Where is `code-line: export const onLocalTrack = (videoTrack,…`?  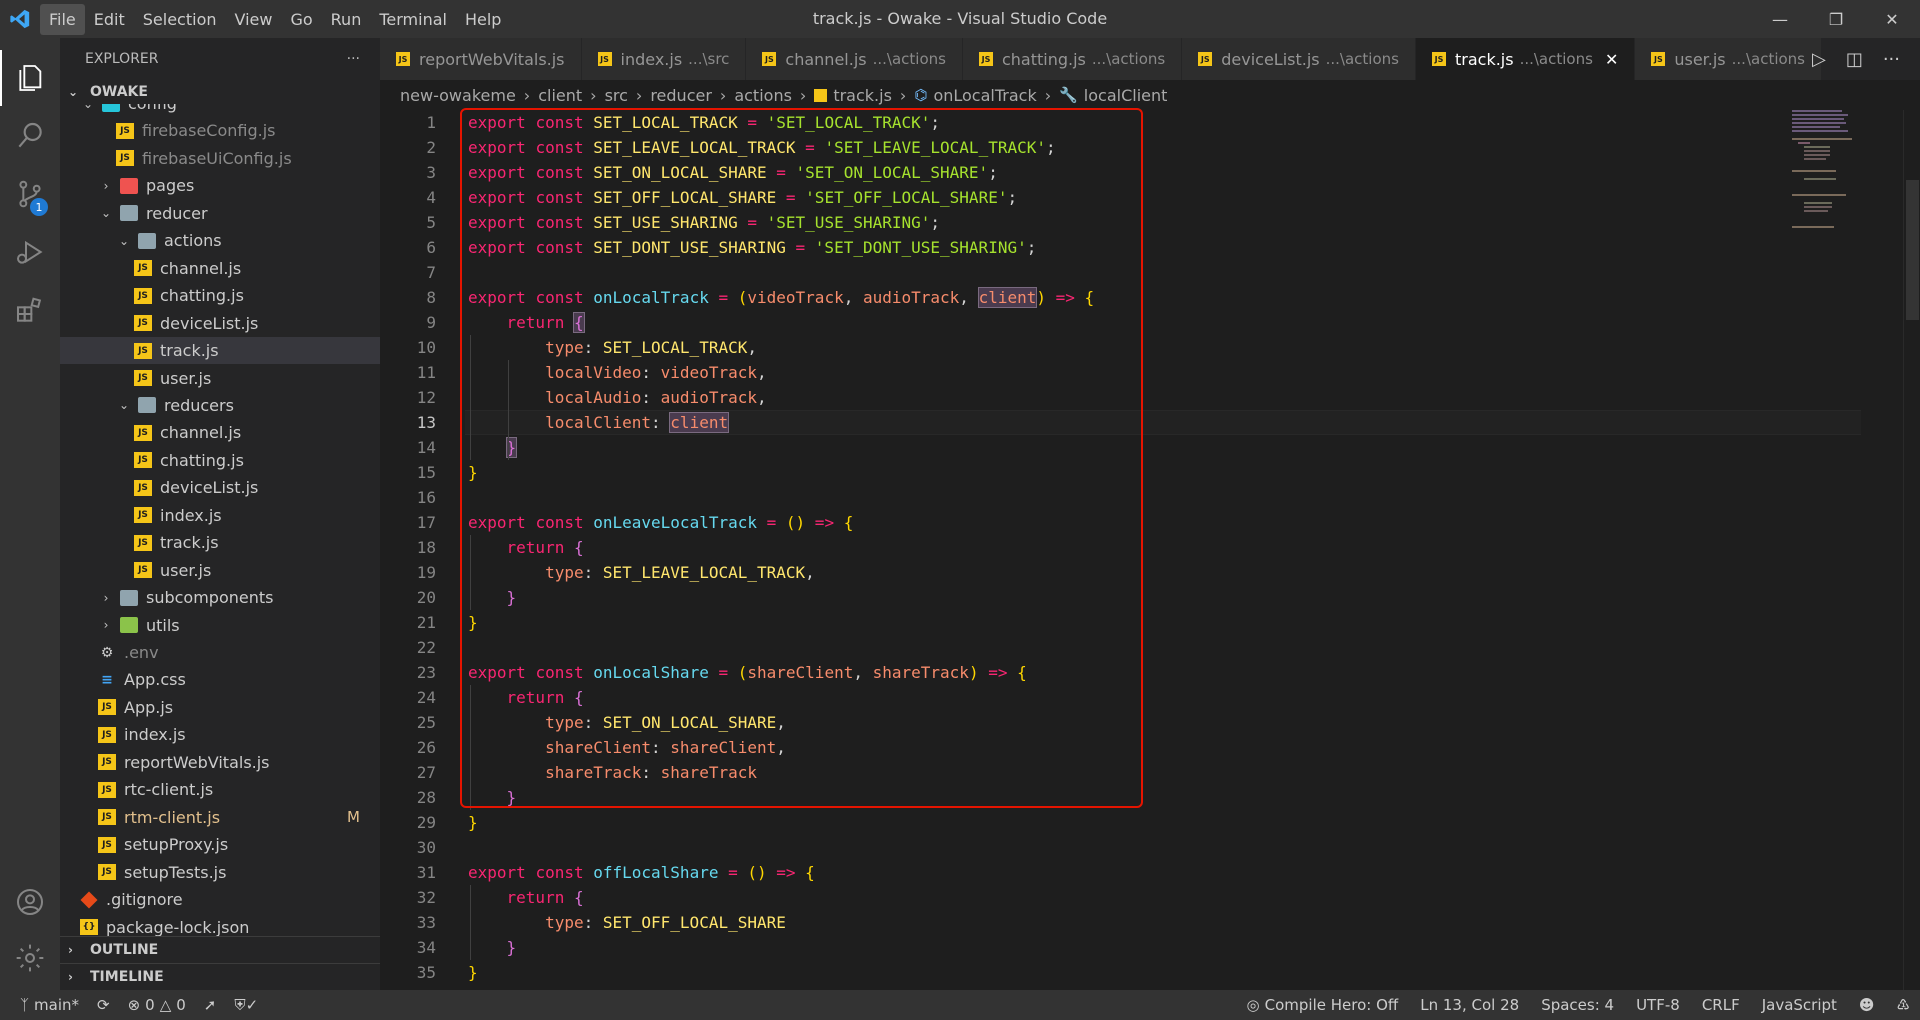
code-line: export const onLocalTrack = (videoTrack,… is located at coordinates (781, 297).